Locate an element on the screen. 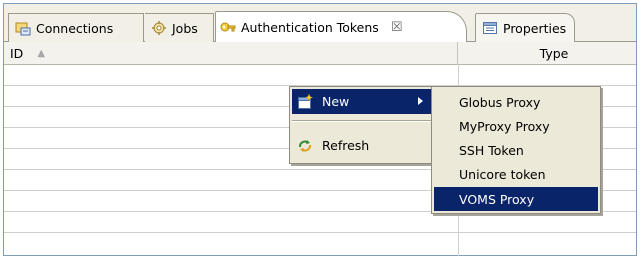  column-header-type: Type is located at coordinates (549, 53).